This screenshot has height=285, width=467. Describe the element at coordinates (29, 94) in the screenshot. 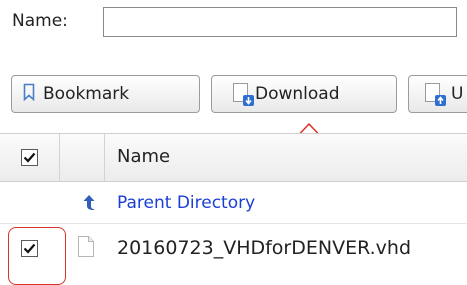

I see `bookmark-icon` at that location.